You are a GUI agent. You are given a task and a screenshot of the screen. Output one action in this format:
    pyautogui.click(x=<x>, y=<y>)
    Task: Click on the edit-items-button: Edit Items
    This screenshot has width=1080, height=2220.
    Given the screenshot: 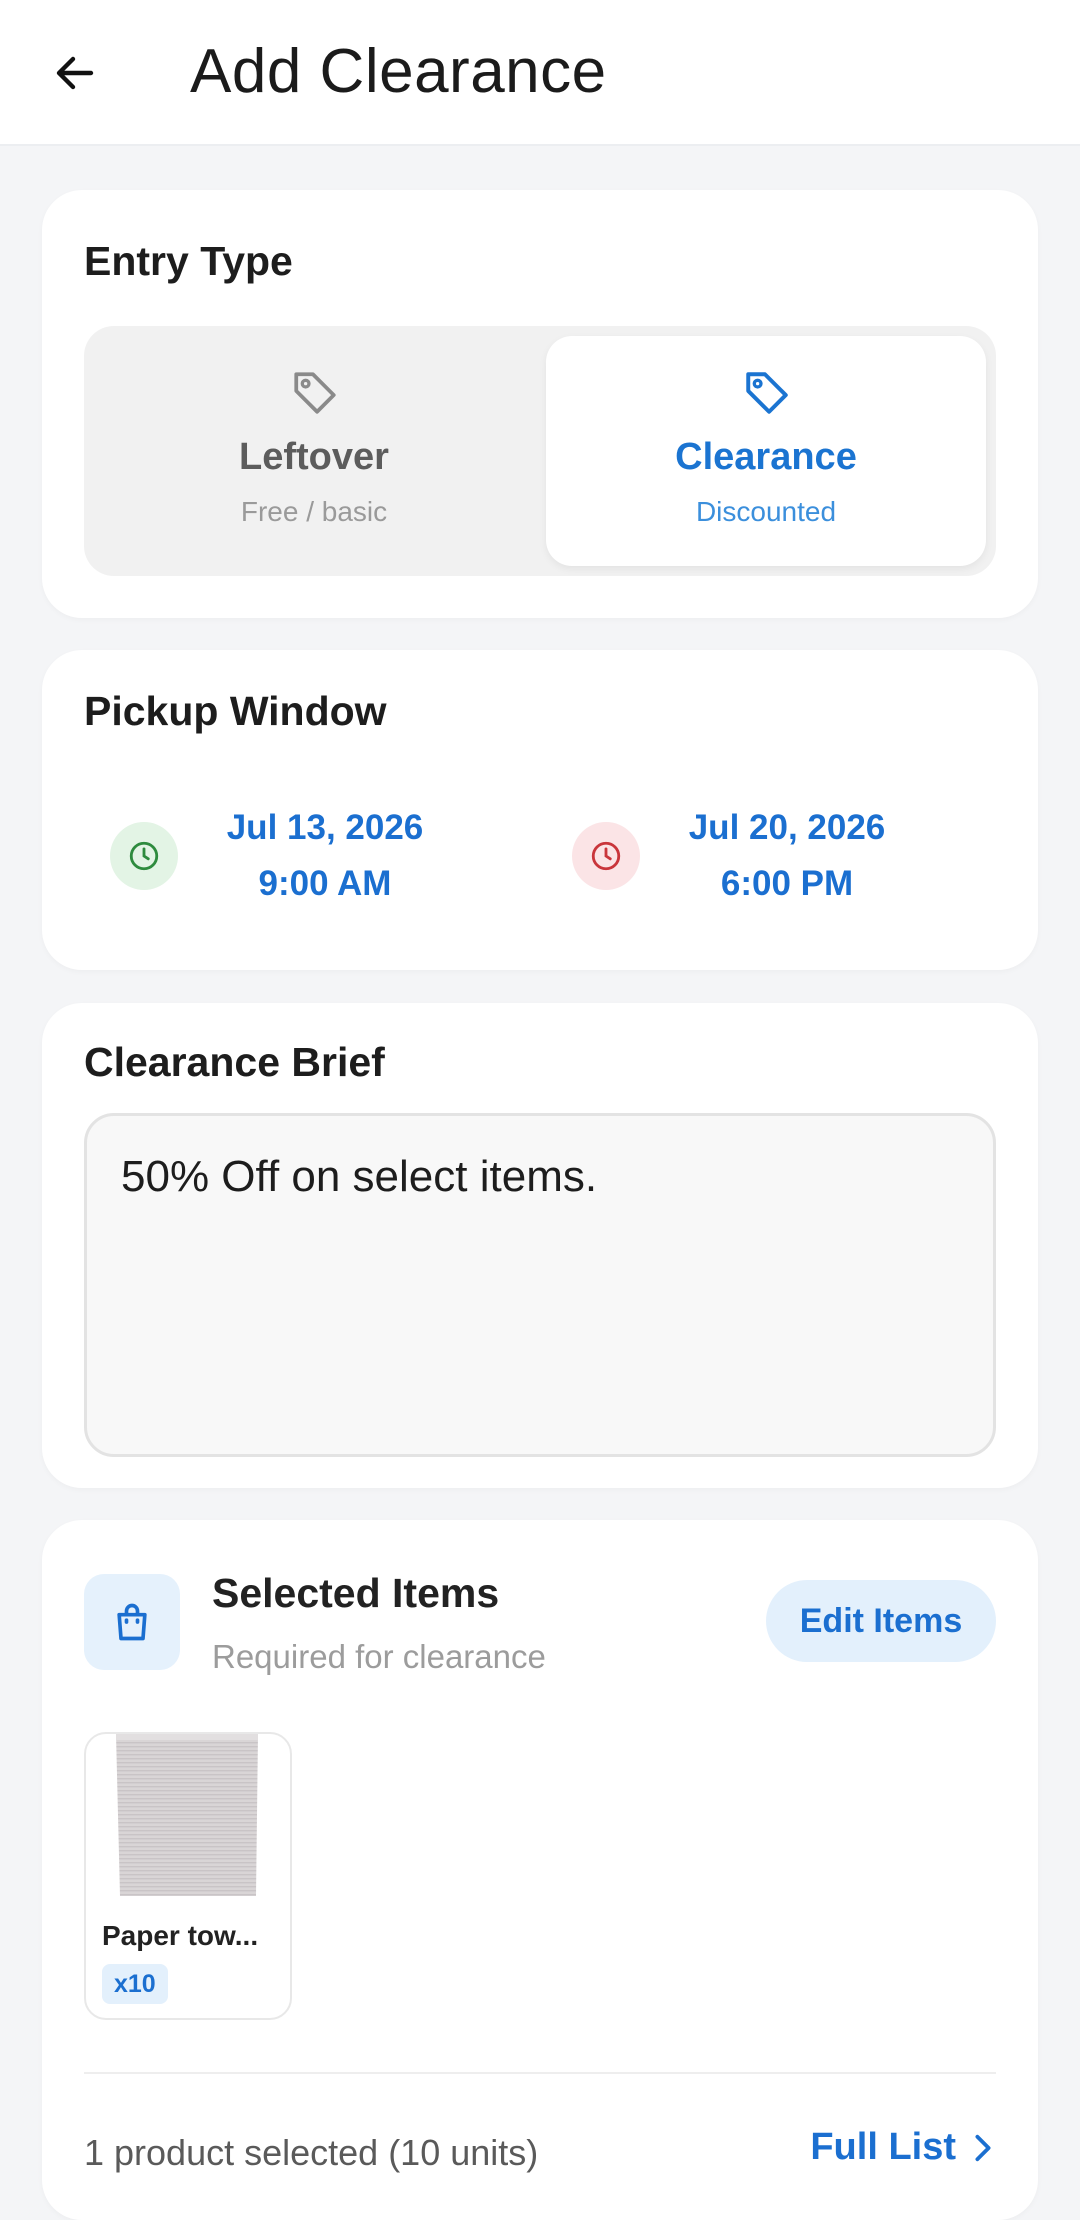 What is the action you would take?
    pyautogui.click(x=881, y=1621)
    